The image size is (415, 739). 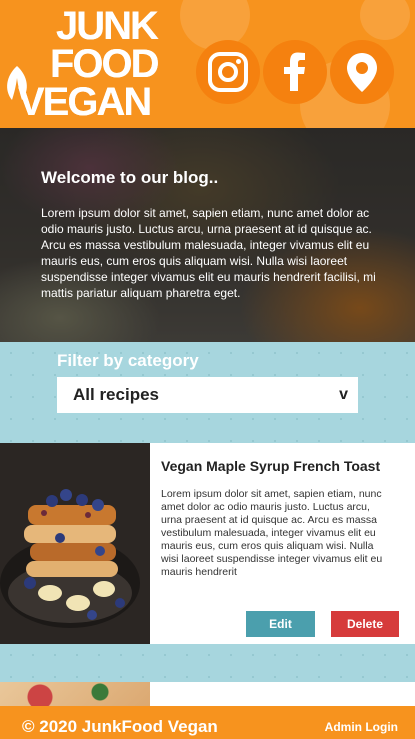 I want to click on category-select: All recipes v, so click(x=207, y=395).